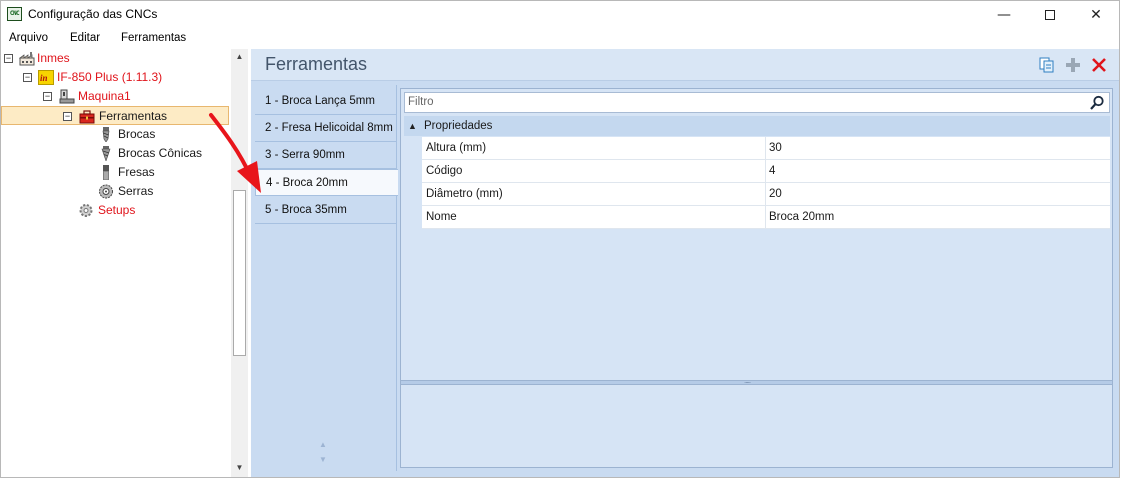 The width and height of the screenshot is (1139, 493). What do you see at coordinates (757, 102) in the screenshot?
I see `filter-input: Filtro` at bounding box center [757, 102].